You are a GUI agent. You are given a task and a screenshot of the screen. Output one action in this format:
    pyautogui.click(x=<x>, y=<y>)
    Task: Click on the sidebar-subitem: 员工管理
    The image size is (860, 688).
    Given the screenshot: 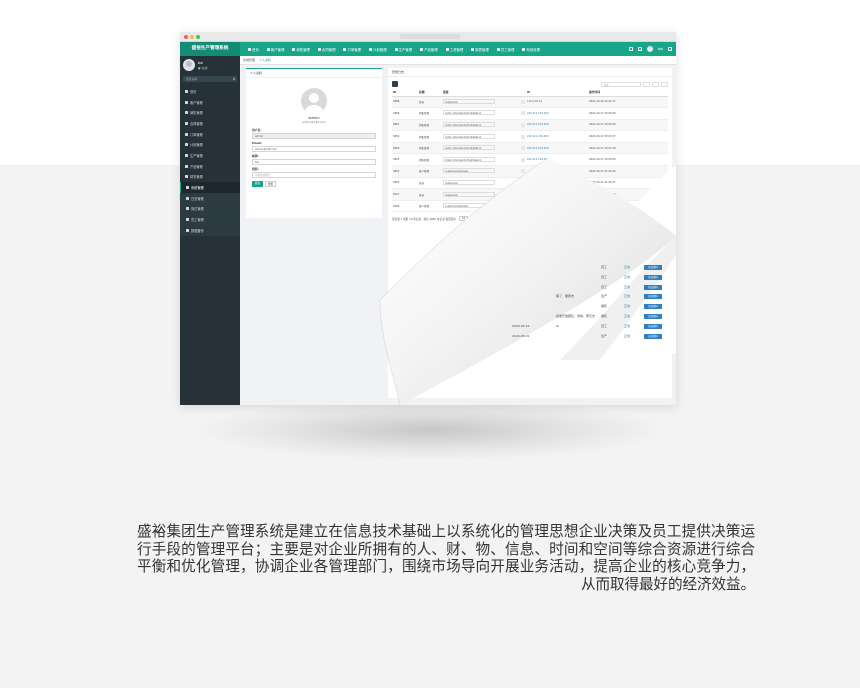 What is the action you would take?
    pyautogui.click(x=210, y=219)
    